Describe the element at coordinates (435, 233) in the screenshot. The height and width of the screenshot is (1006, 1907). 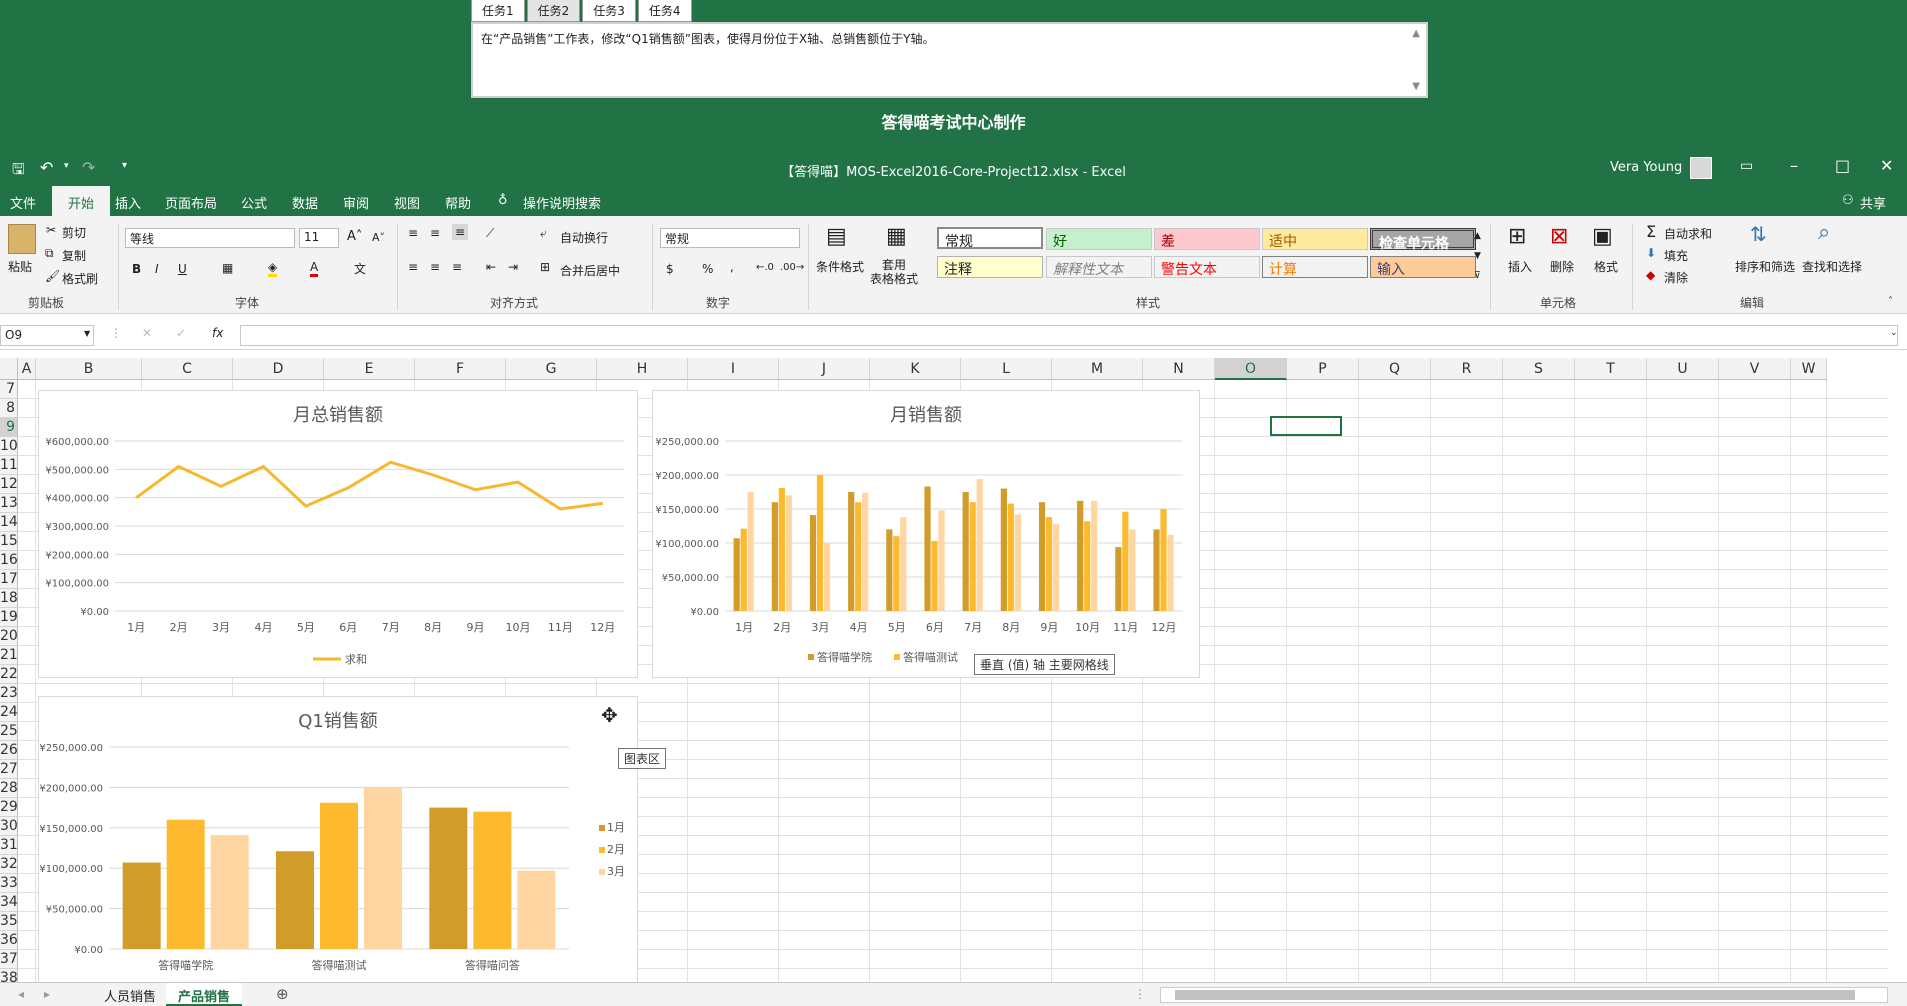
I see `align-middle-icon: ≡` at that location.